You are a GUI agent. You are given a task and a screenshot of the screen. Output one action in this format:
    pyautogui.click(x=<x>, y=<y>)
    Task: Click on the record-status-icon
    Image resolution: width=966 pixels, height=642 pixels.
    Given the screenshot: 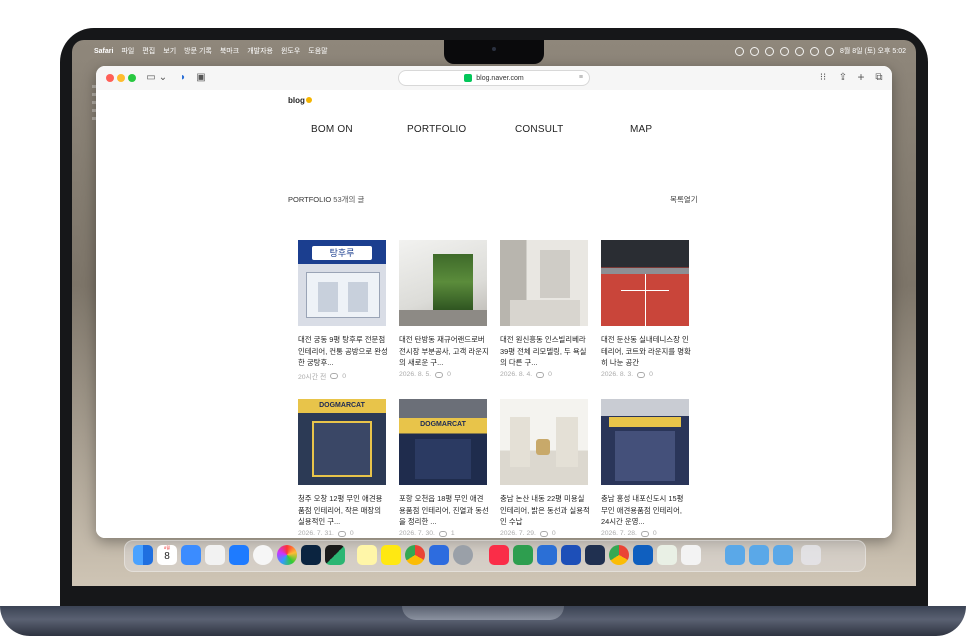 What is the action you would take?
    pyautogui.click(x=739, y=51)
    